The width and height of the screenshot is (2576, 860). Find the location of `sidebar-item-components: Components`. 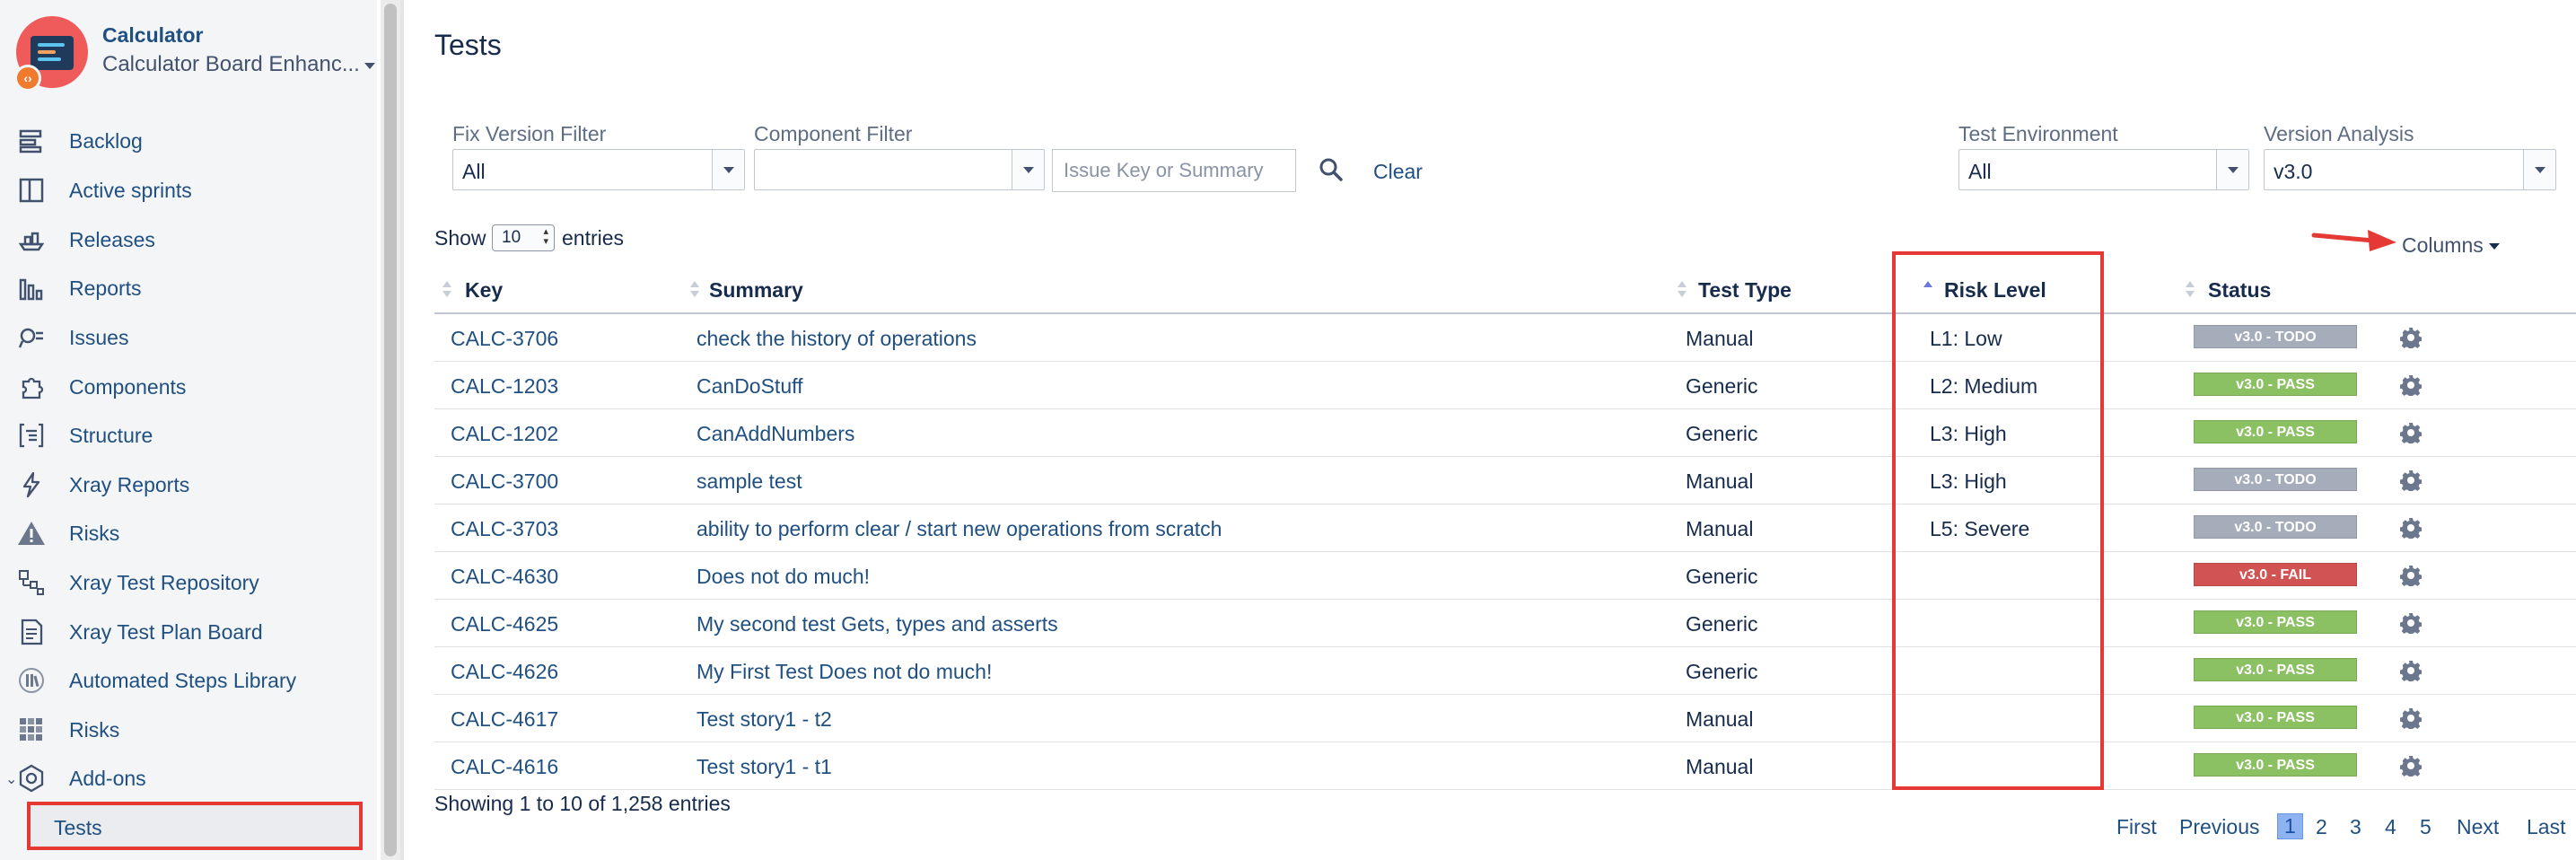

sidebar-item-components: Components is located at coordinates (188, 386).